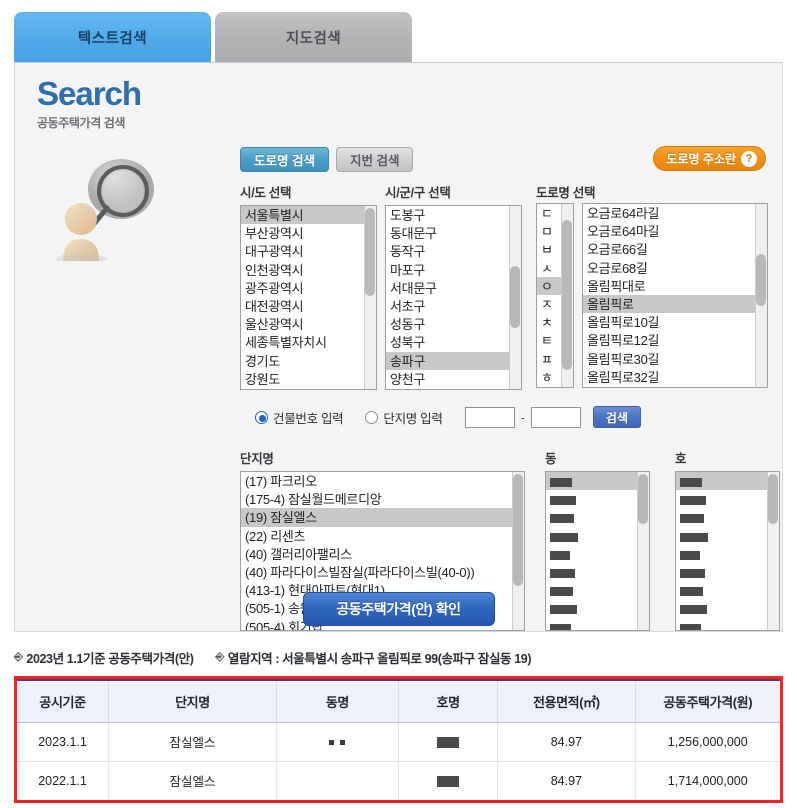 The width and height of the screenshot is (797, 808). I want to click on complex-item: (22) 리센츠, so click(382, 536).